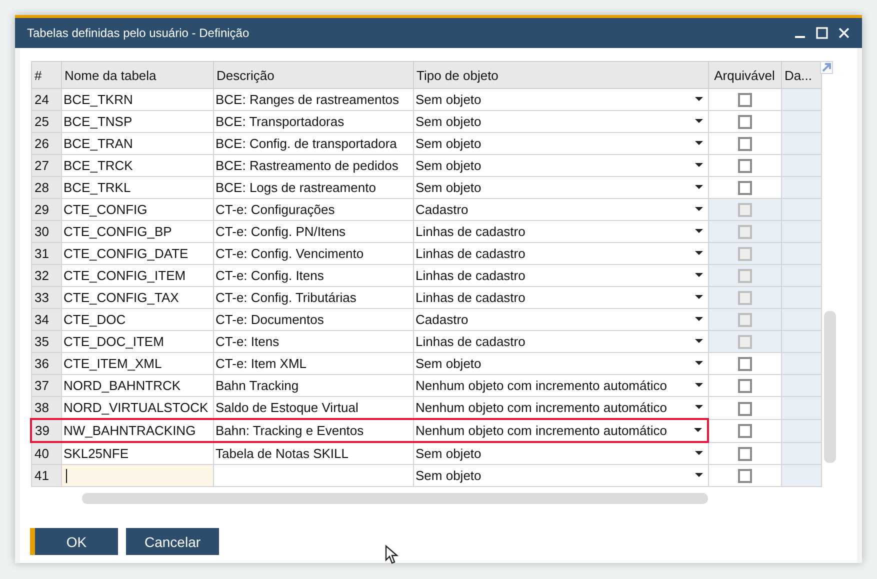 Image resolution: width=877 pixels, height=579 pixels. Describe the element at coordinates (137, 75) in the screenshot. I see `column-header: Nome da tabela` at that location.